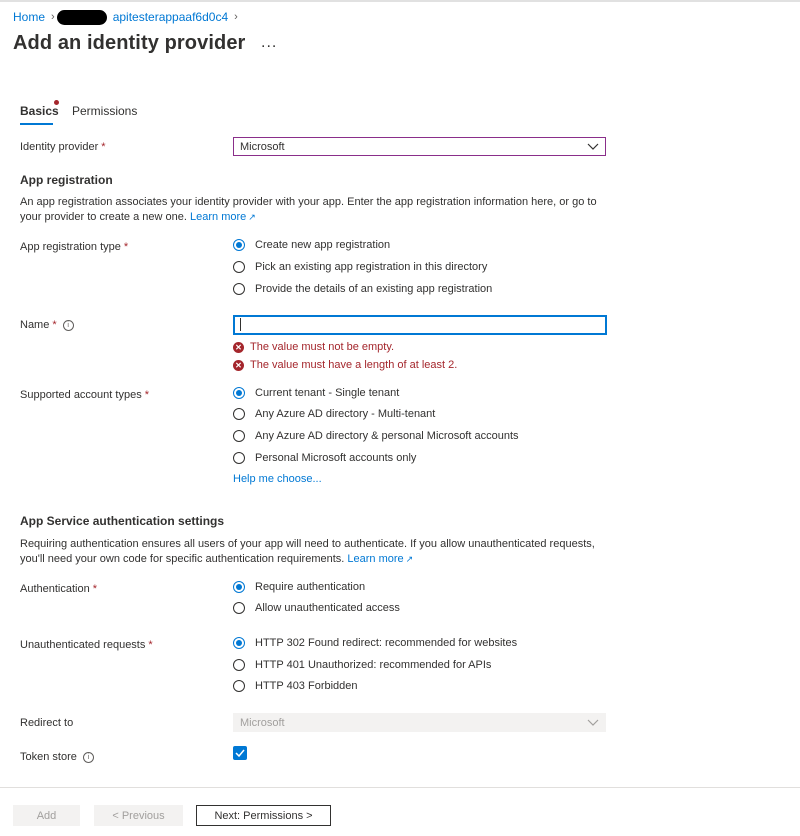 The height and width of the screenshot is (836, 800). I want to click on breadcrumb-home: Home, so click(29, 17).